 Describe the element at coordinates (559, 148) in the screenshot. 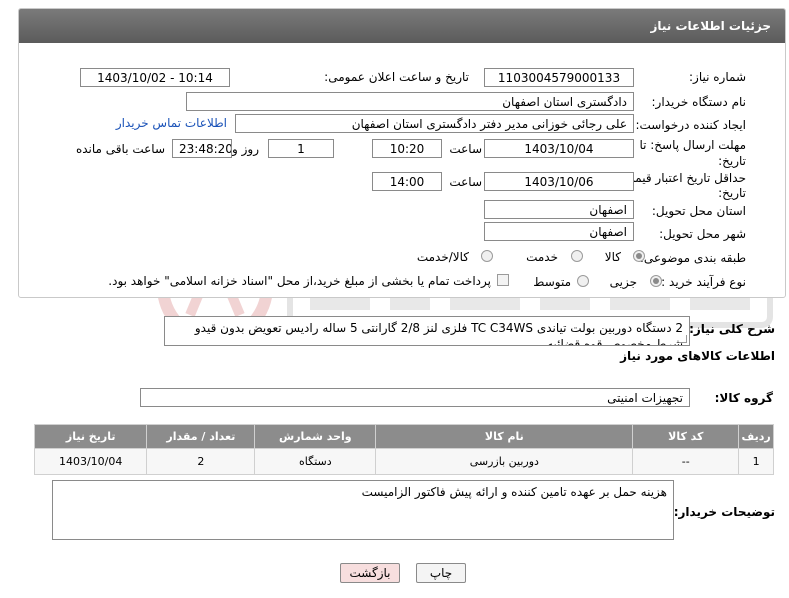

I see `reply-date-field: 1403/10/04` at that location.